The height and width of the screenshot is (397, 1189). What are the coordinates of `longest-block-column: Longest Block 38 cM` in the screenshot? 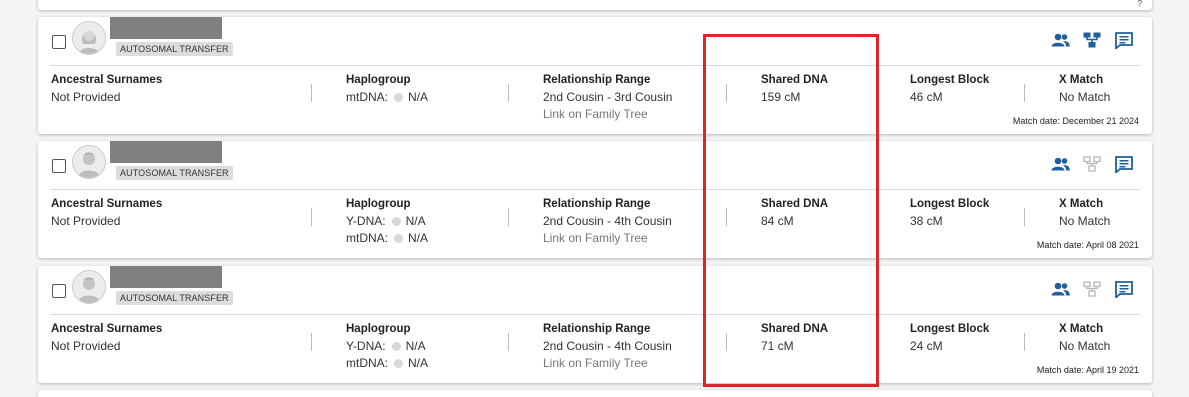 It's located at (949, 214).